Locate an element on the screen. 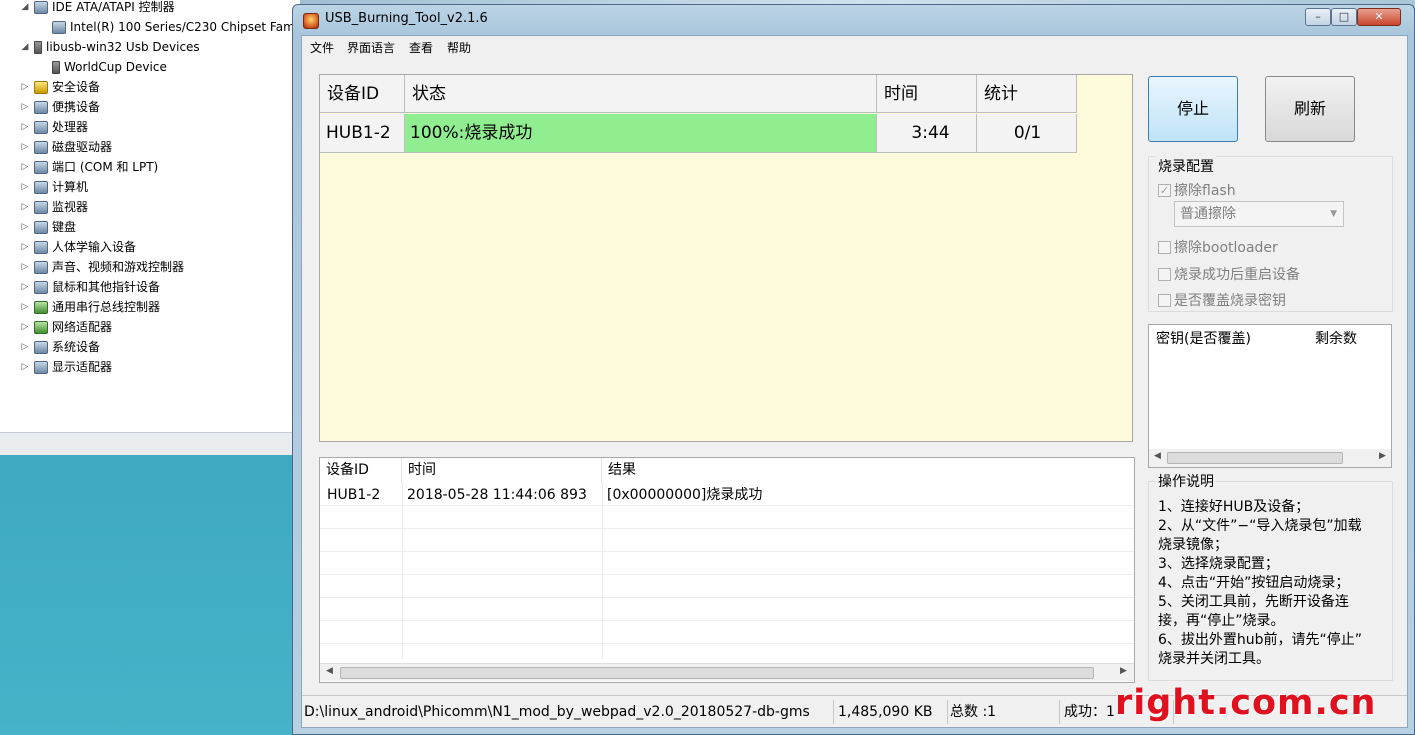  key-list-scrollbar: ◀ ▶ is located at coordinates (1270, 458).